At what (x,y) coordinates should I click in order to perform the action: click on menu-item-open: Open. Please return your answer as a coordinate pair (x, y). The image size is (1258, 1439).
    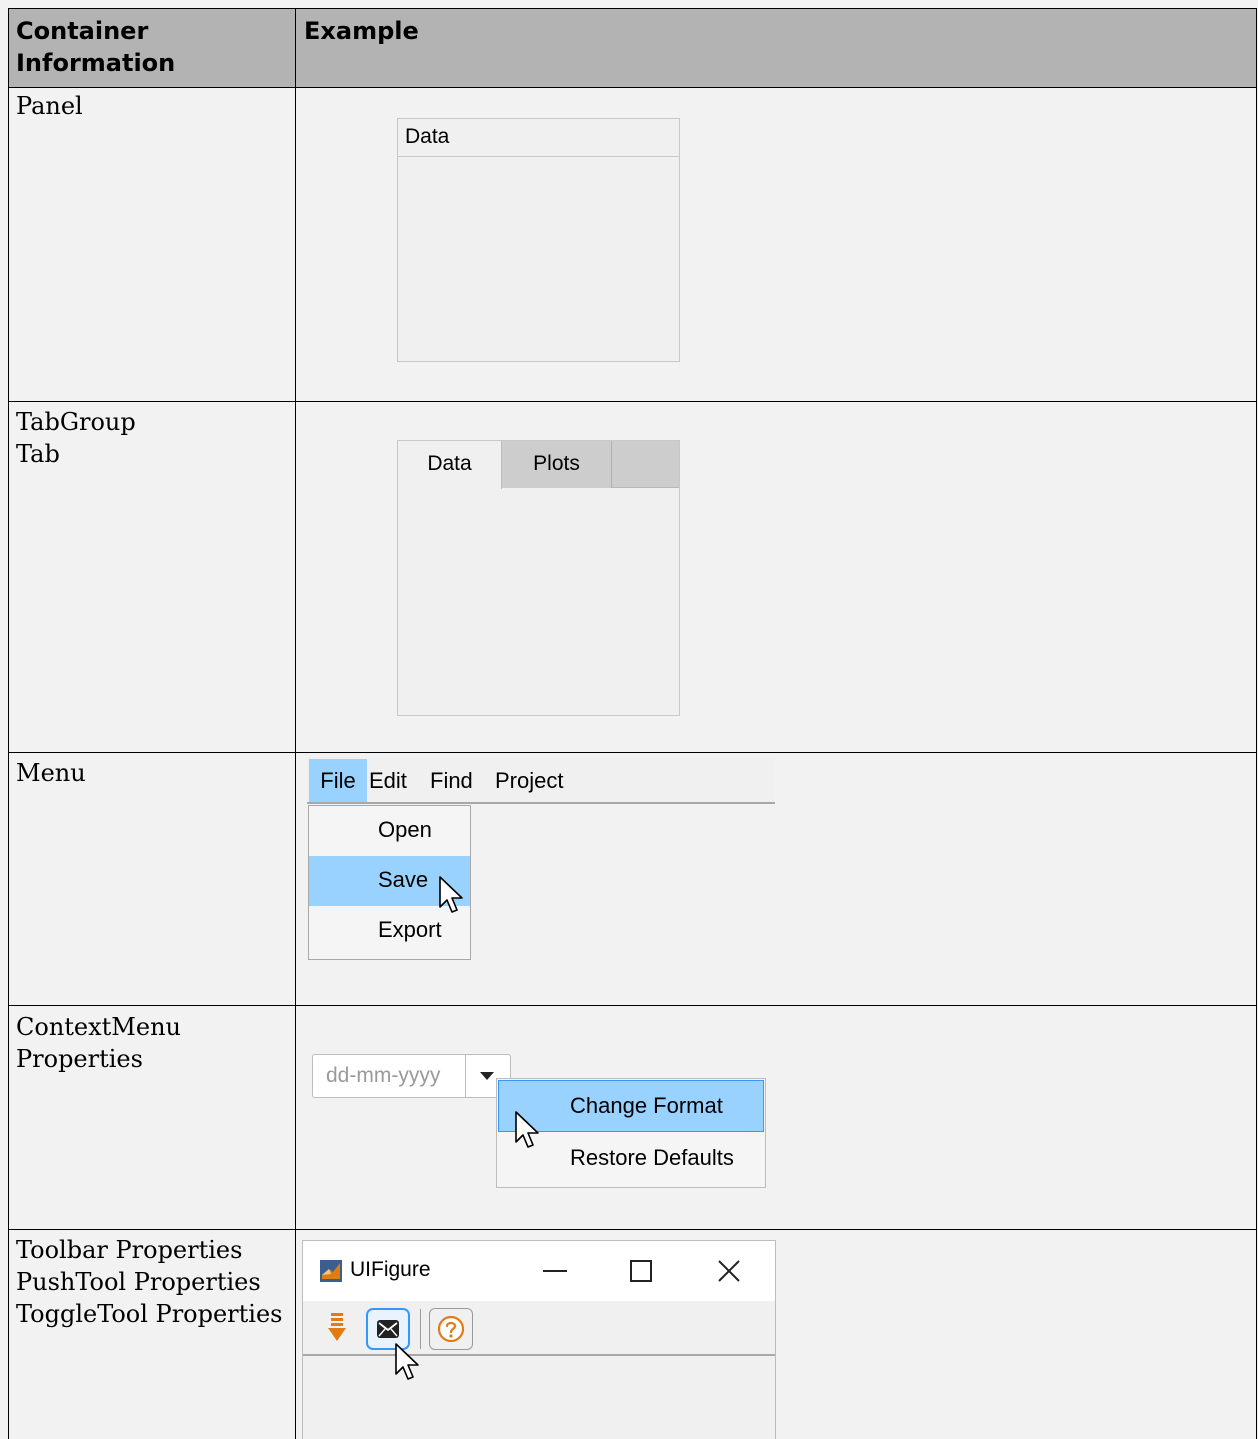
    Looking at the image, I should click on (389, 831).